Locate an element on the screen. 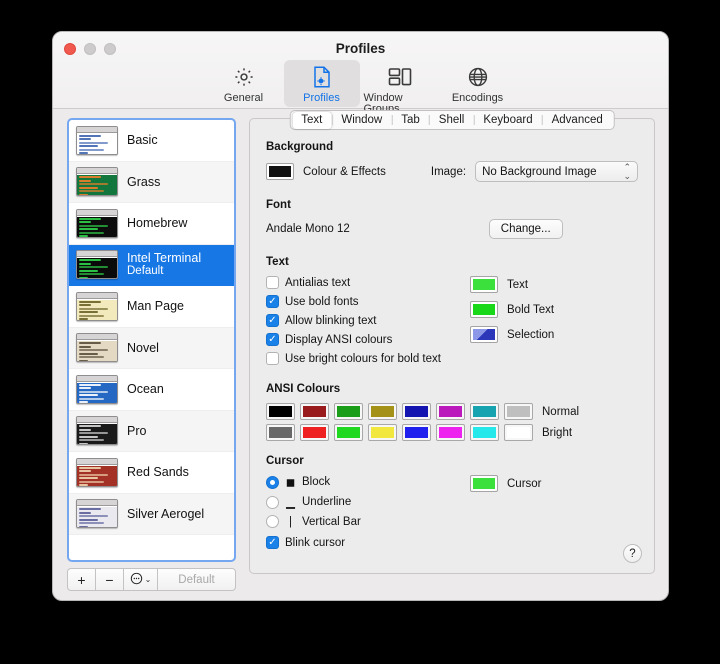 Image resolution: width=720 pixels, height=664 pixels. remove-profile-button: − is located at coordinates (109, 579).